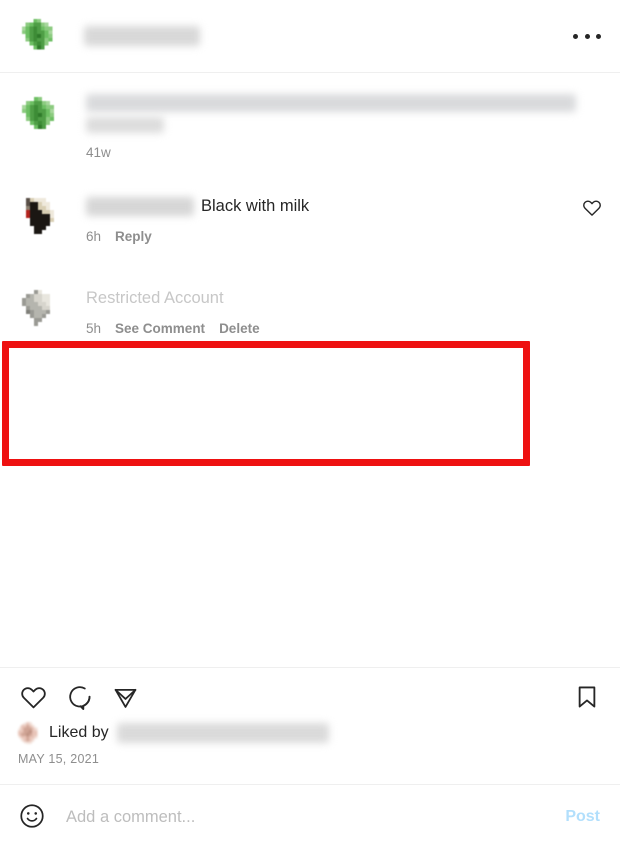  What do you see at coordinates (239, 328) in the screenshot?
I see `delete-comment-button: Delete` at bounding box center [239, 328].